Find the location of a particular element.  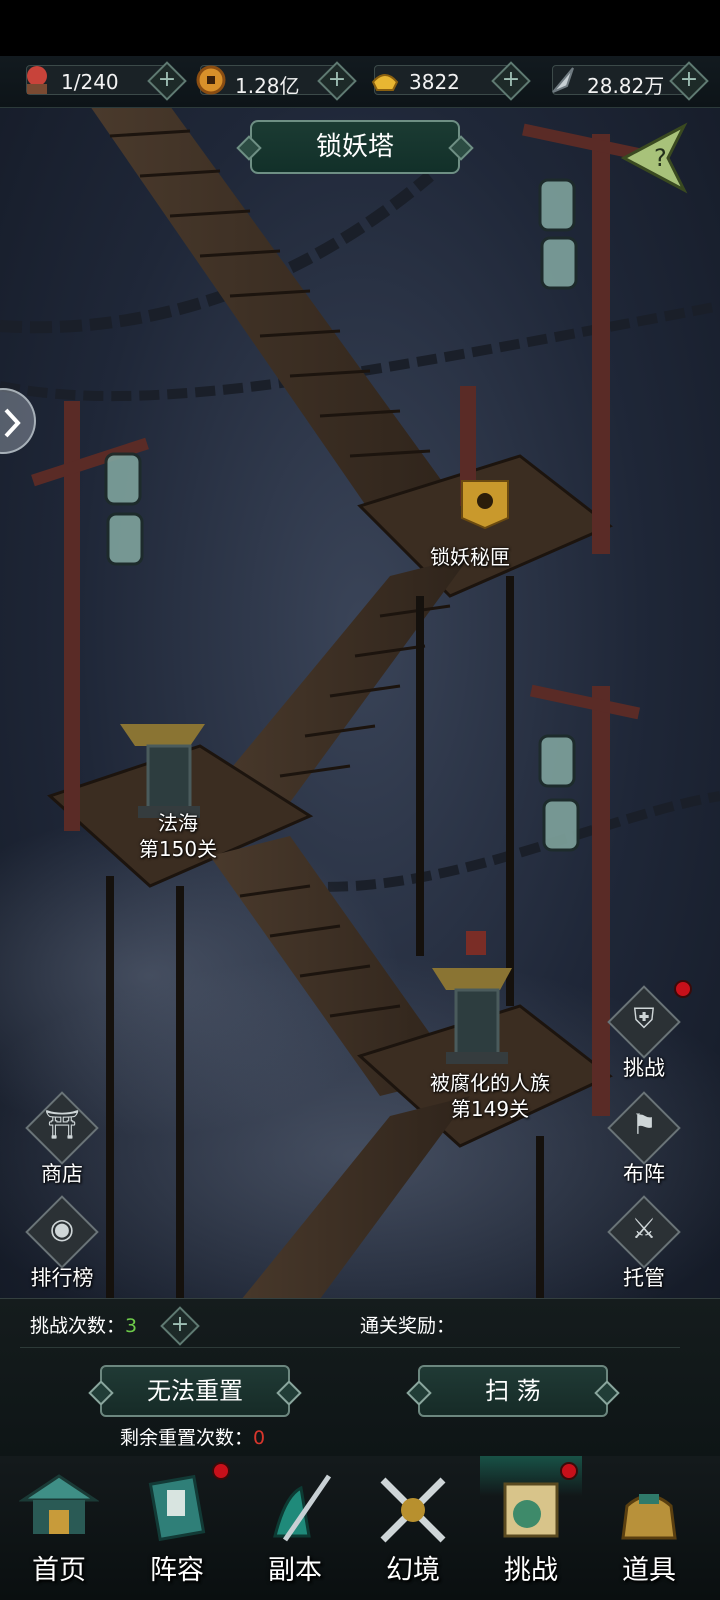

gold-ingot-icon is located at coordinates (385, 82).